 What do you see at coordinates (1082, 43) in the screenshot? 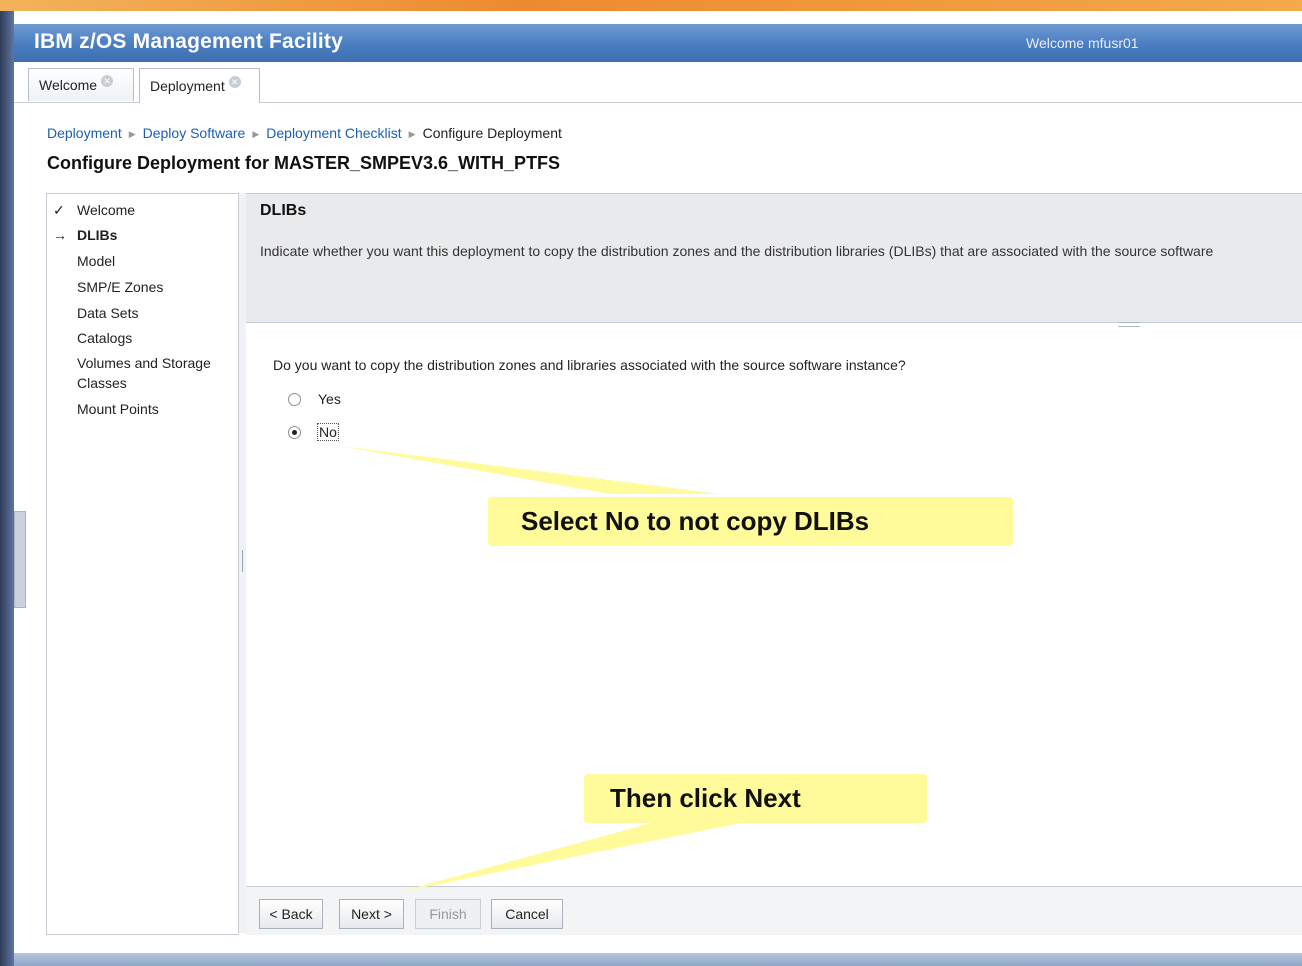
I see `welcome-user-text: Welcome mfusr01` at bounding box center [1082, 43].